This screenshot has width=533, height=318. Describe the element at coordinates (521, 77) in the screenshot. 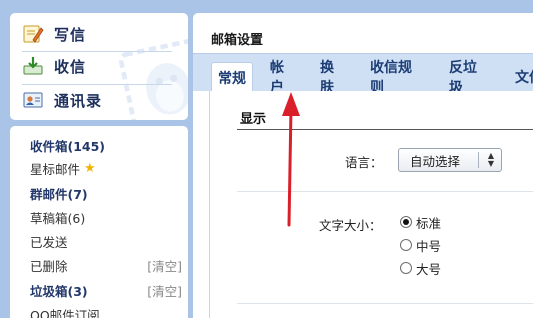

I see `tab-files: 文件` at that location.